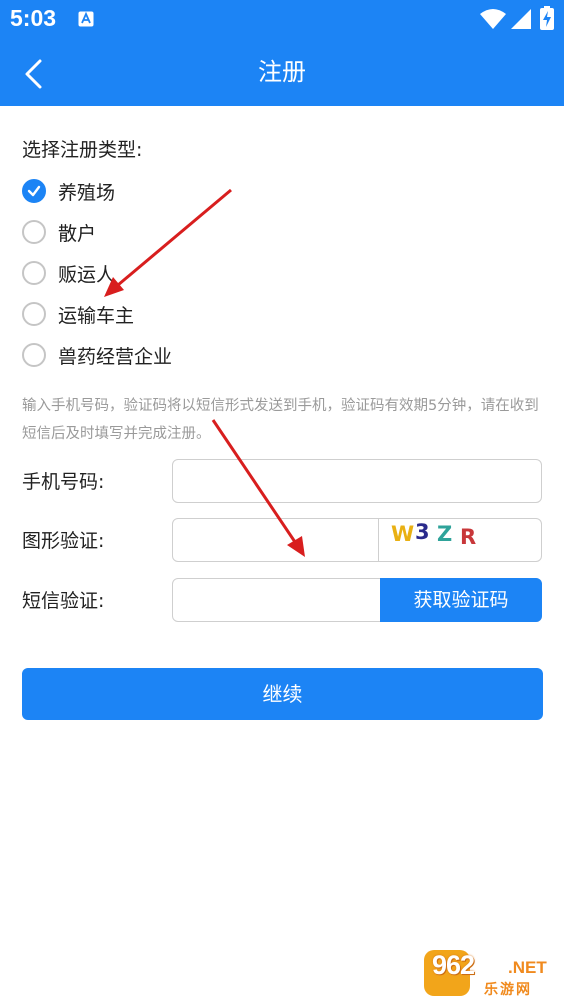 Image resolution: width=564 pixels, height=1004 pixels. Describe the element at coordinates (282, 53) in the screenshot. I see `app-header: 5:03 注册` at that location.